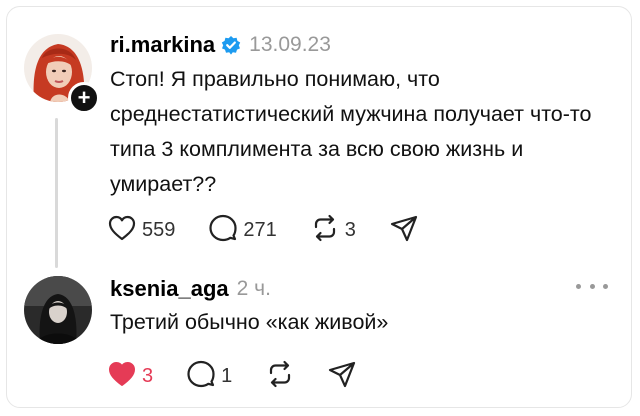 The width and height of the screenshot is (640, 416). What do you see at coordinates (122, 376) in the screenshot?
I see `heart-filled-icon` at bounding box center [122, 376].